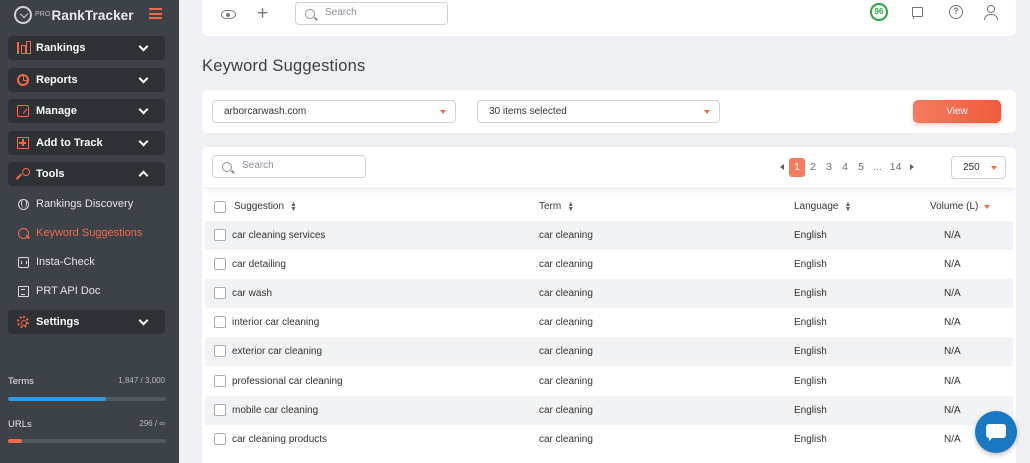 The width and height of the screenshot is (1030, 463). What do you see at coordinates (23, 174) in the screenshot?
I see `tools-icon` at bounding box center [23, 174].